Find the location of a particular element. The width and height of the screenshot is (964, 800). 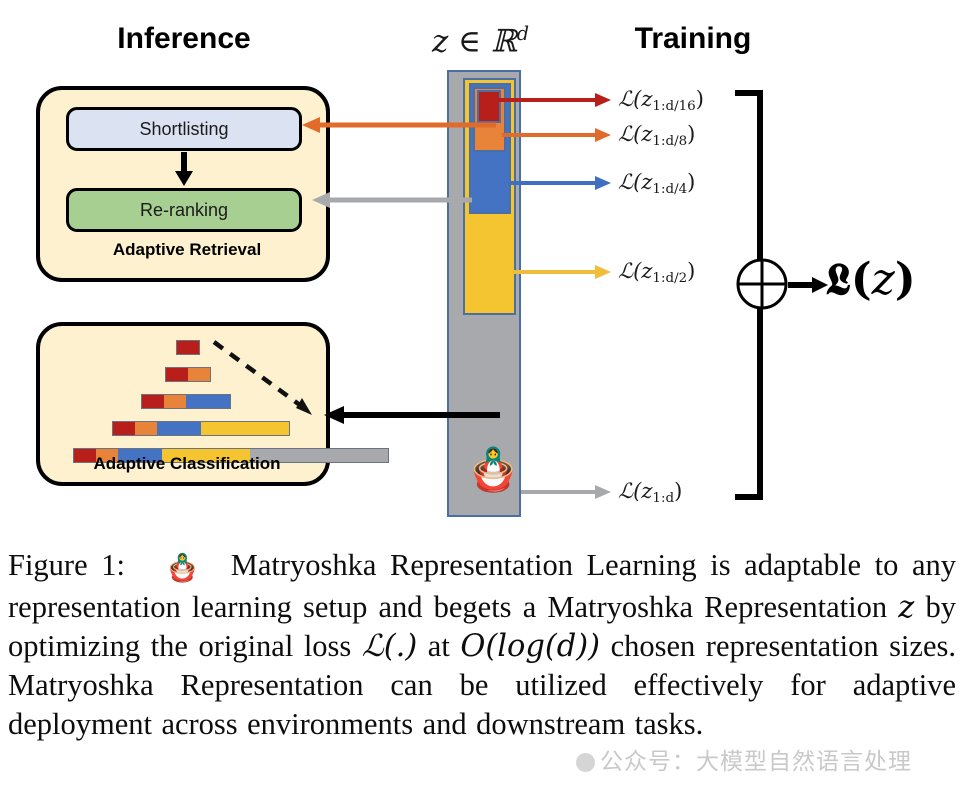

reranking-box: Re-ranking is located at coordinates (184, 210).